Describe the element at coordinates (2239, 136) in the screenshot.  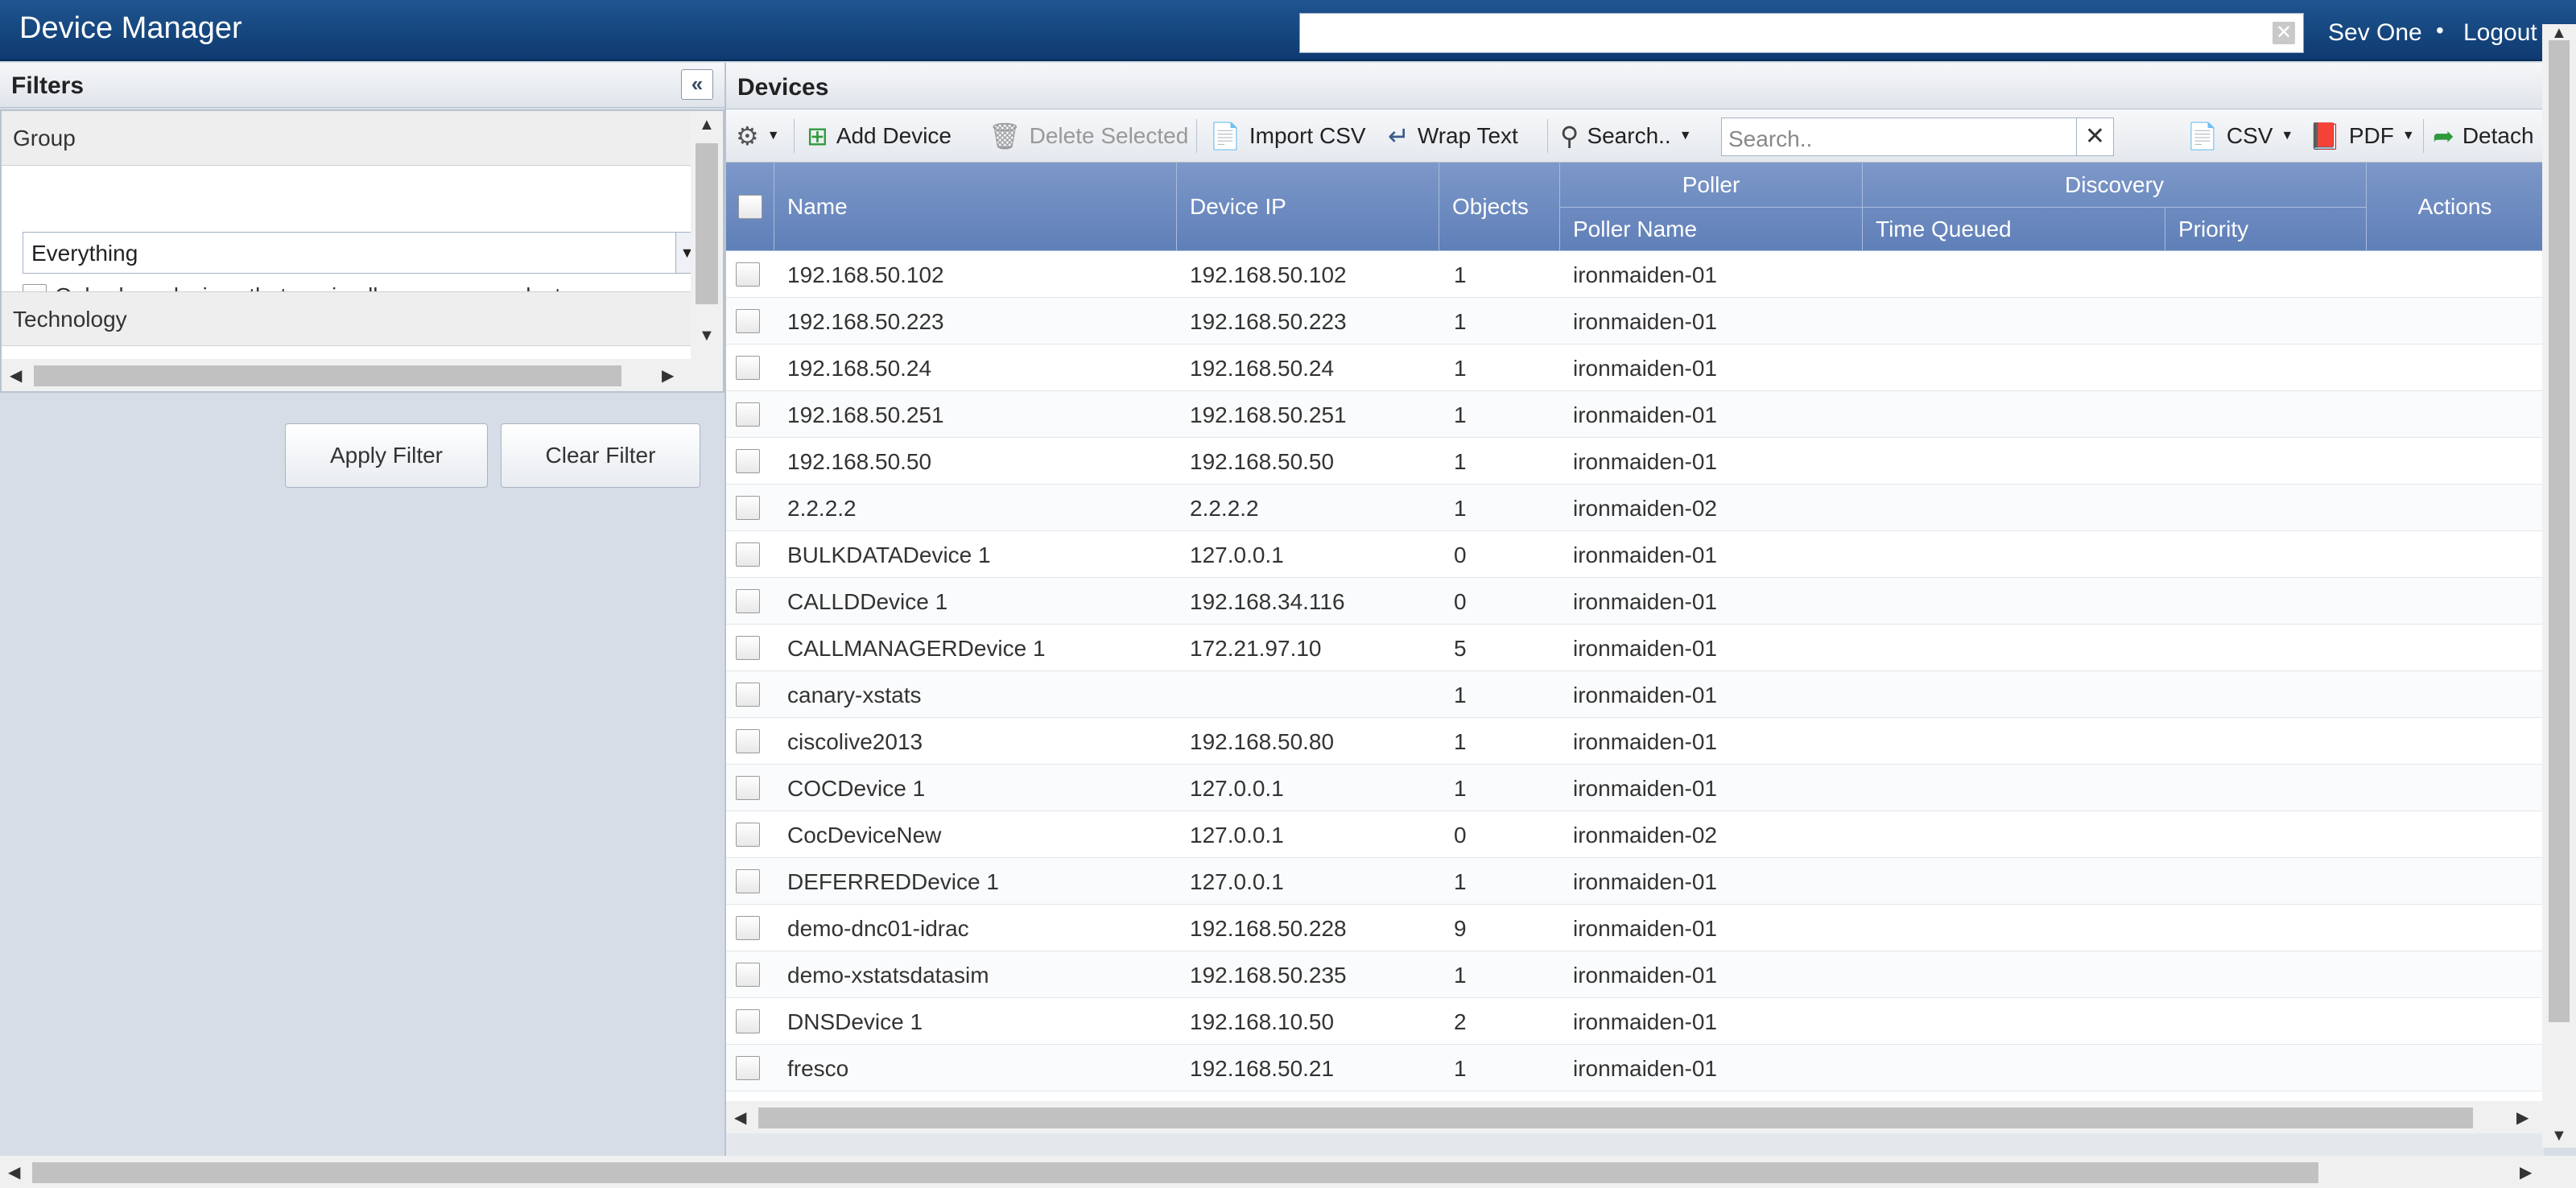
I see `csv-export-button: 📄 CSV ▼` at that location.